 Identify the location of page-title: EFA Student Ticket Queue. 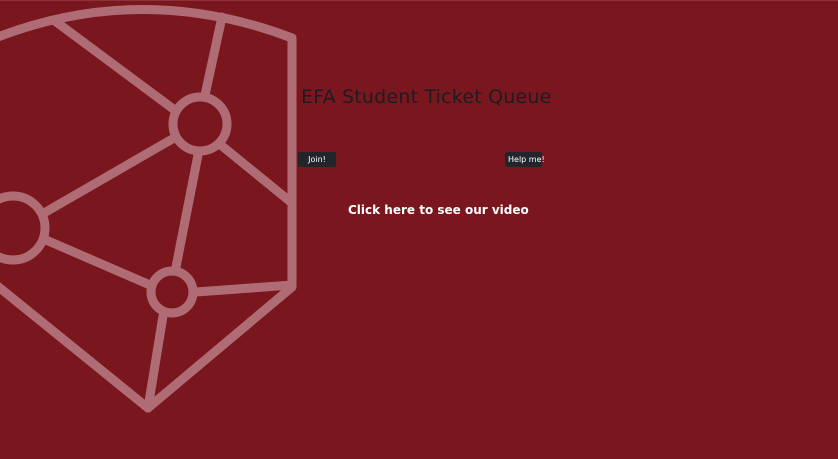
(426, 97).